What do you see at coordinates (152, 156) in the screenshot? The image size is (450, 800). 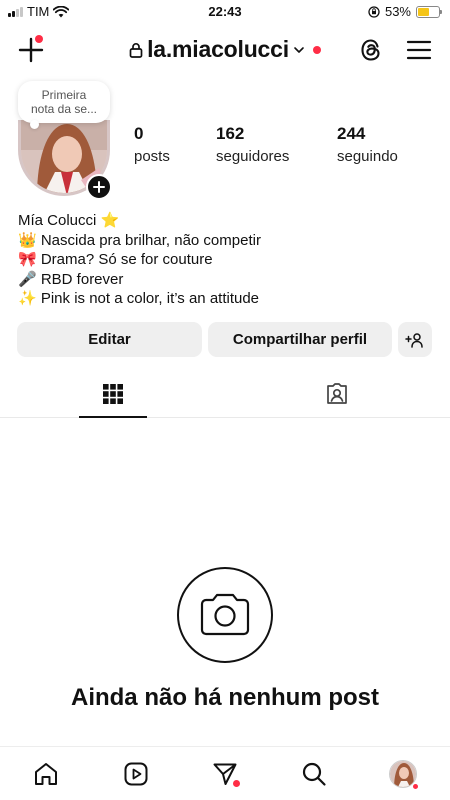 I see `posts-label: posts` at bounding box center [152, 156].